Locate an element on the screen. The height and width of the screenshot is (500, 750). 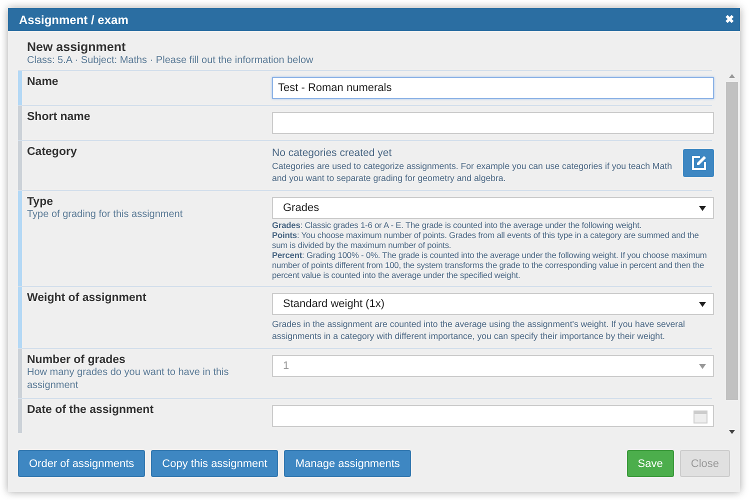
field-description: Categories are used to categorize assignments. For example you can use categories if you teach Math and you want to separate grading for geometry and algebra. is located at coordinates (472, 172).